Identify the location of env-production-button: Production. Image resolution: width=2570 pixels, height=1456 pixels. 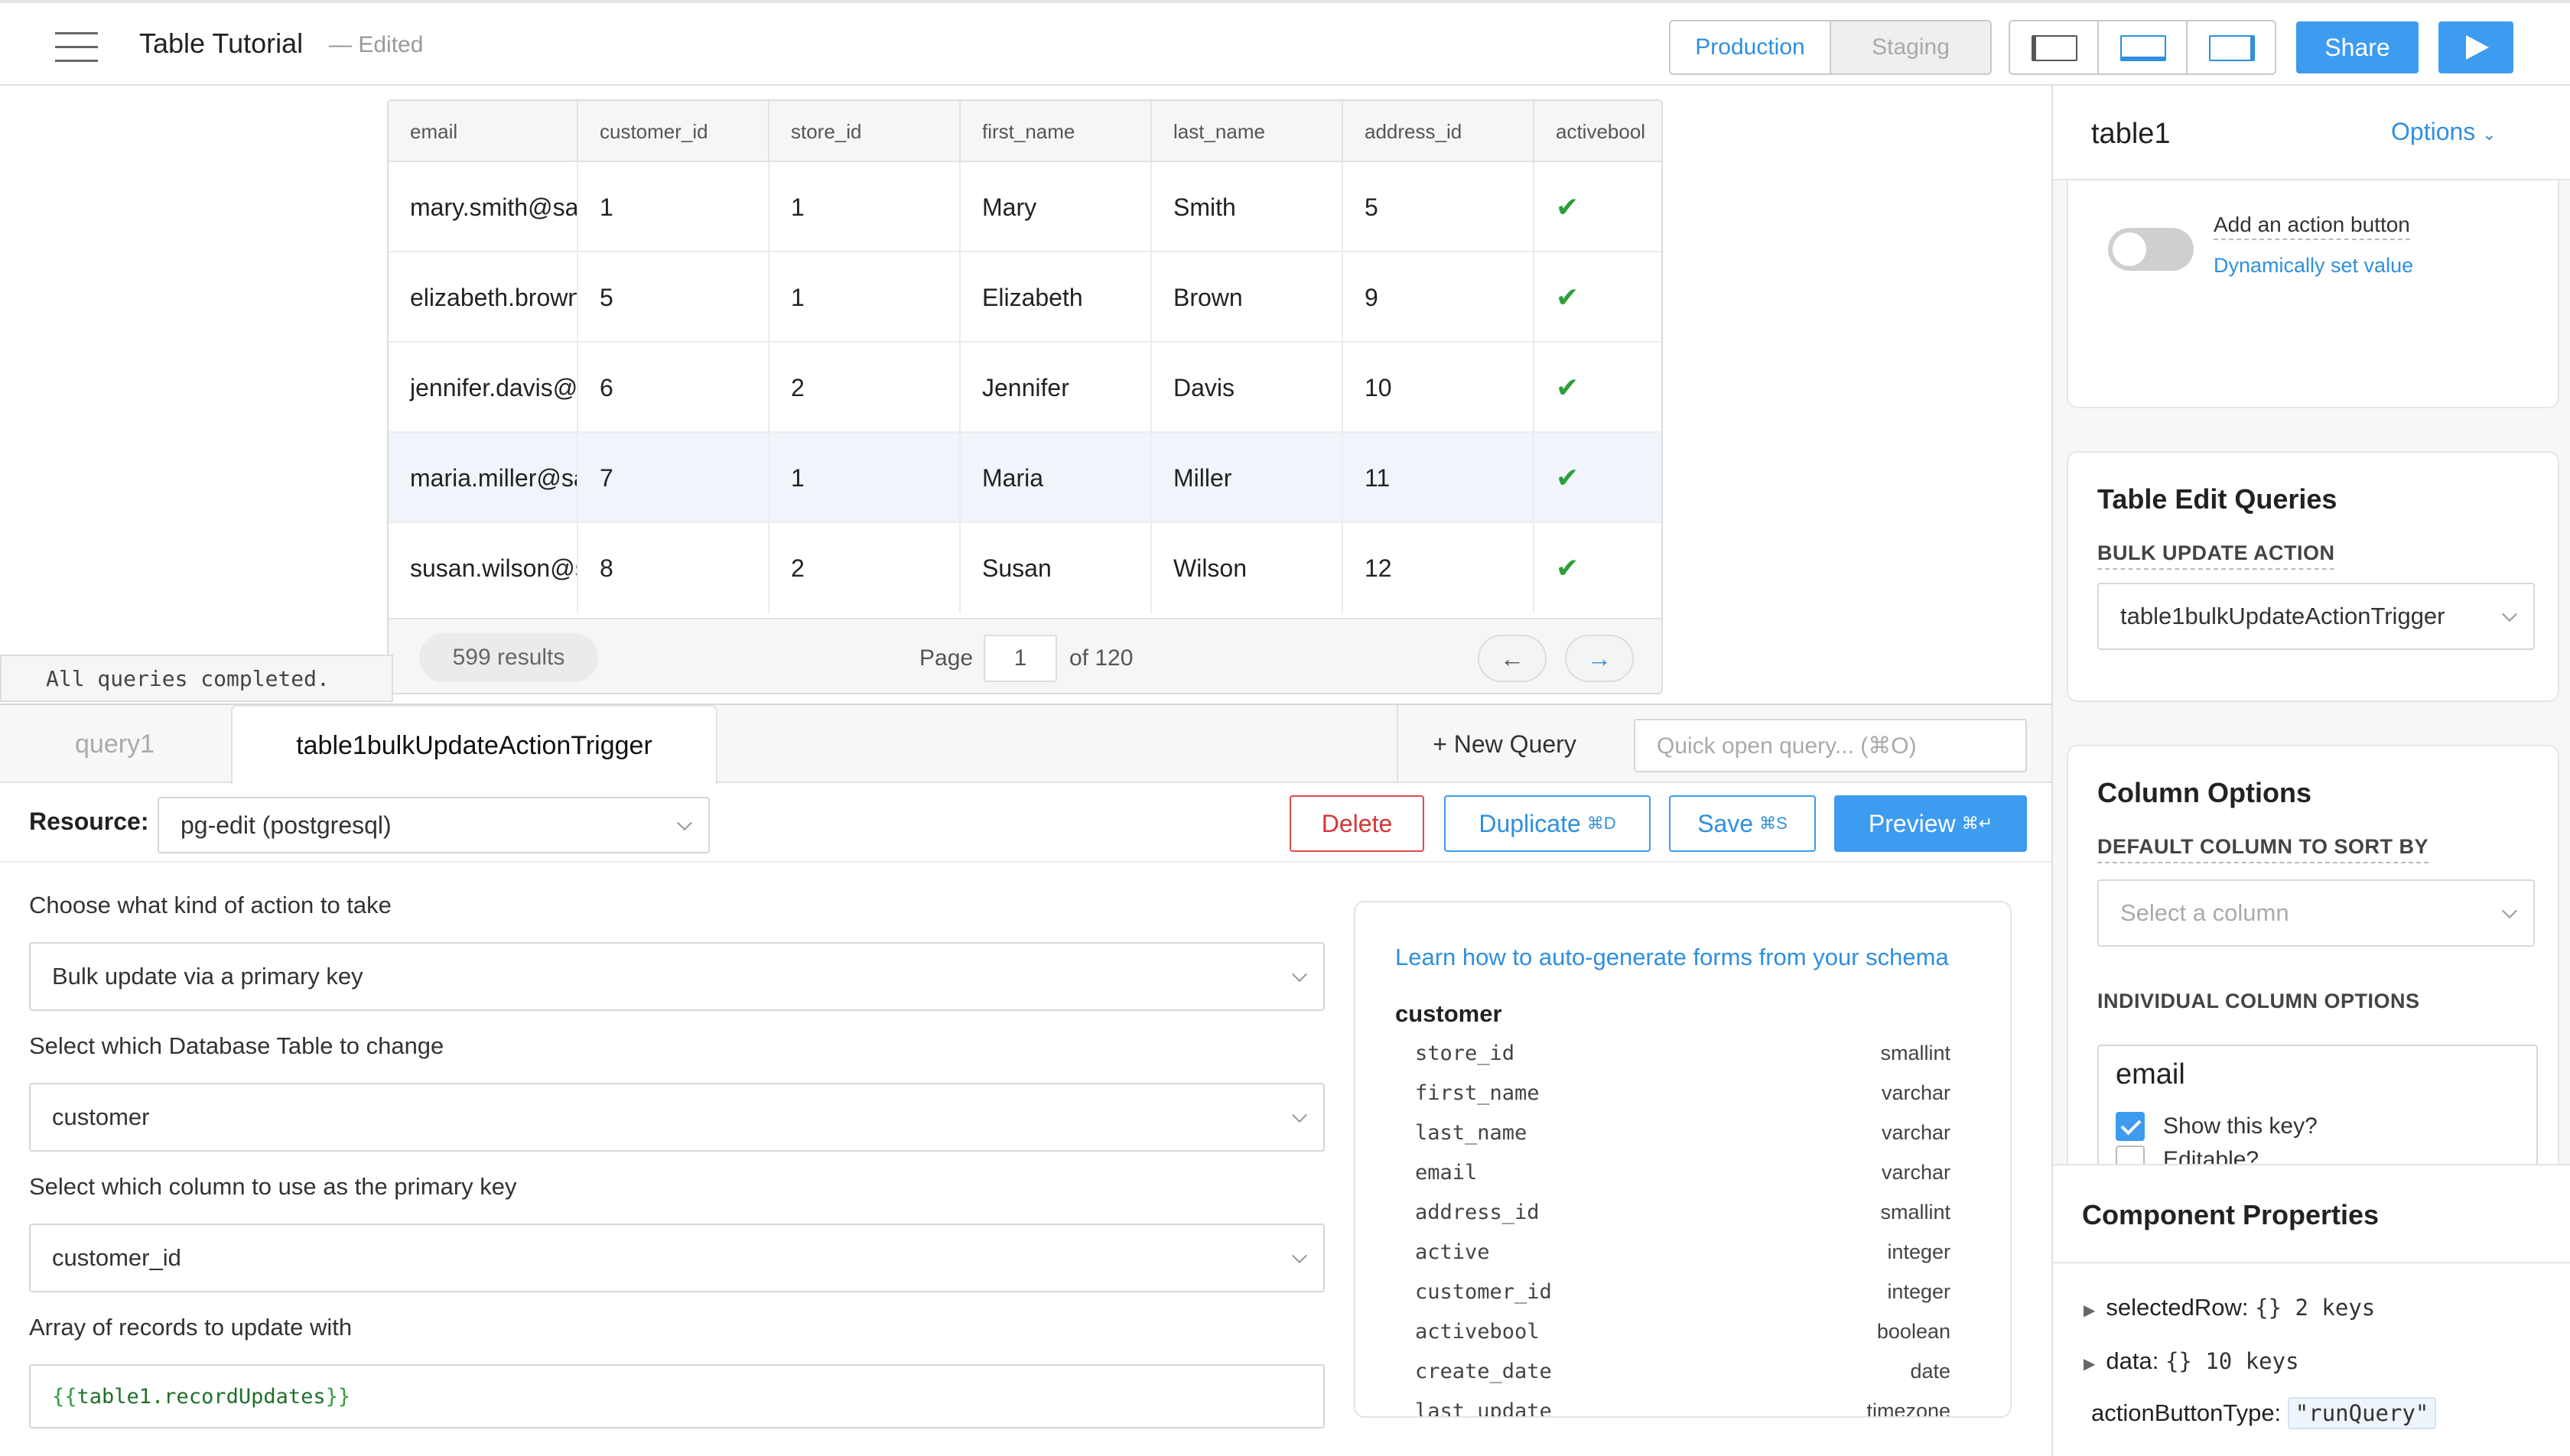
(1750, 47).